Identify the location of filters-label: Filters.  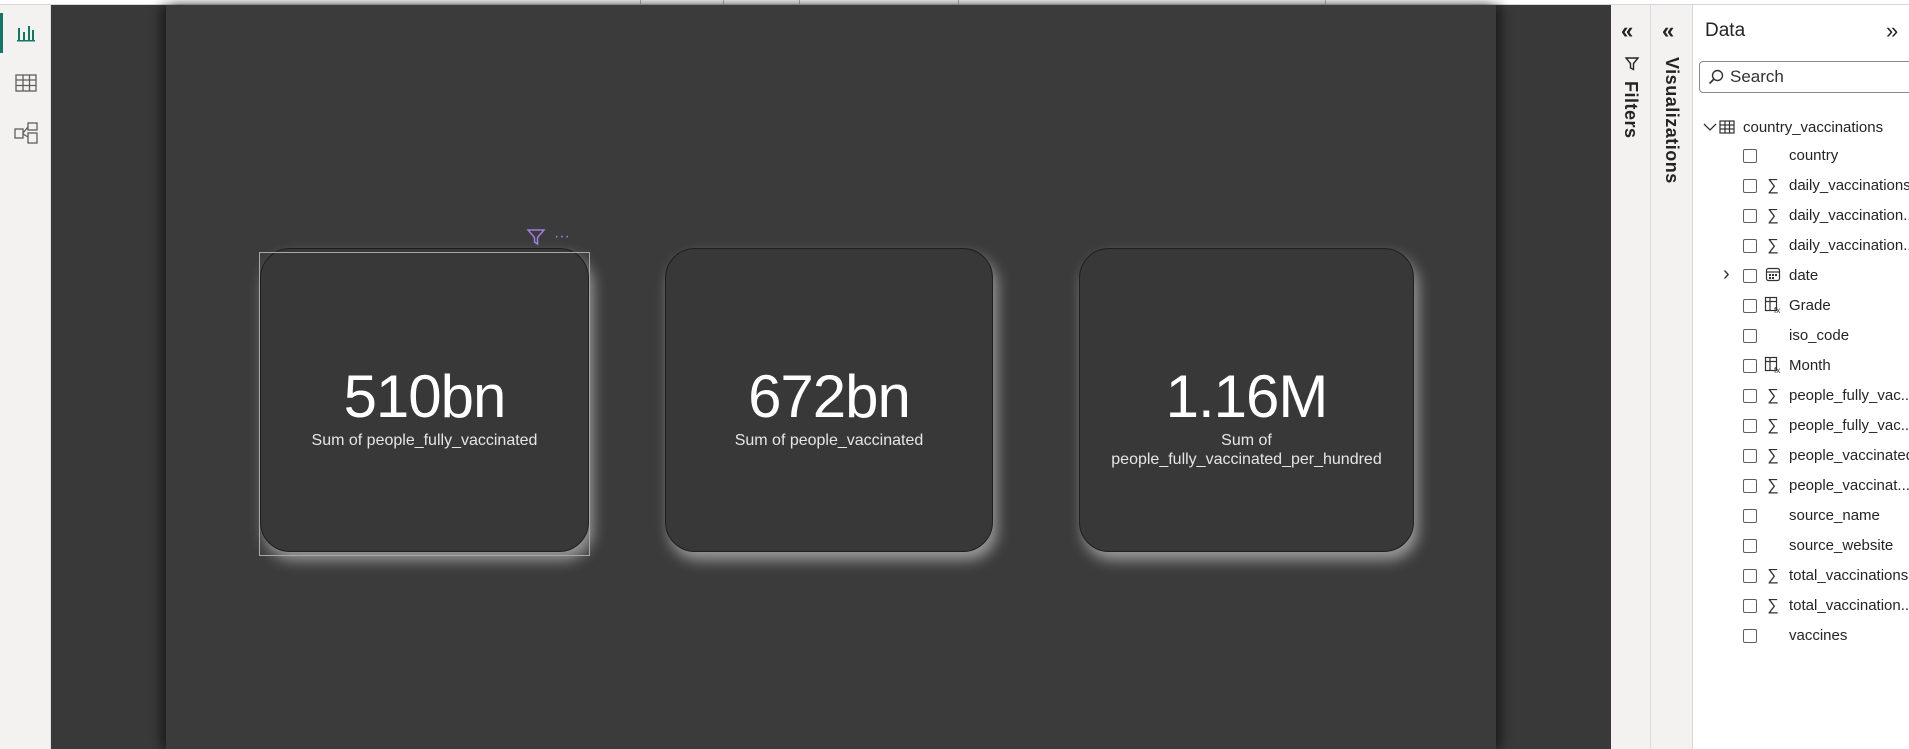
(1630, 110).